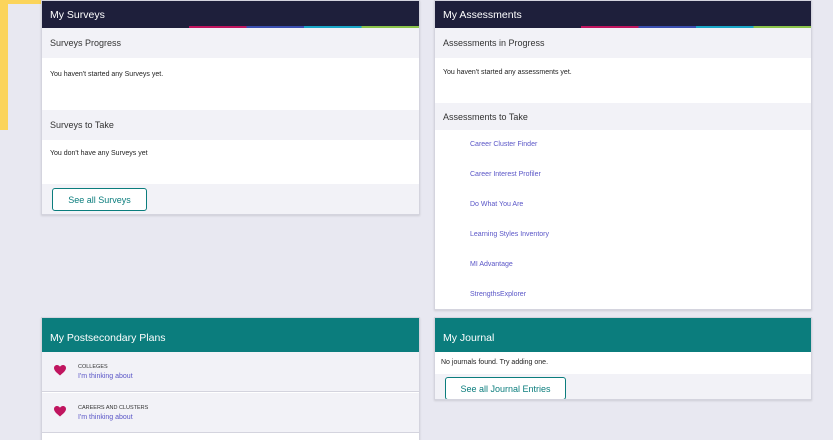 The height and width of the screenshot is (440, 833). I want to click on assessments-to-take-heading-text: Assessments to Take, so click(485, 116).